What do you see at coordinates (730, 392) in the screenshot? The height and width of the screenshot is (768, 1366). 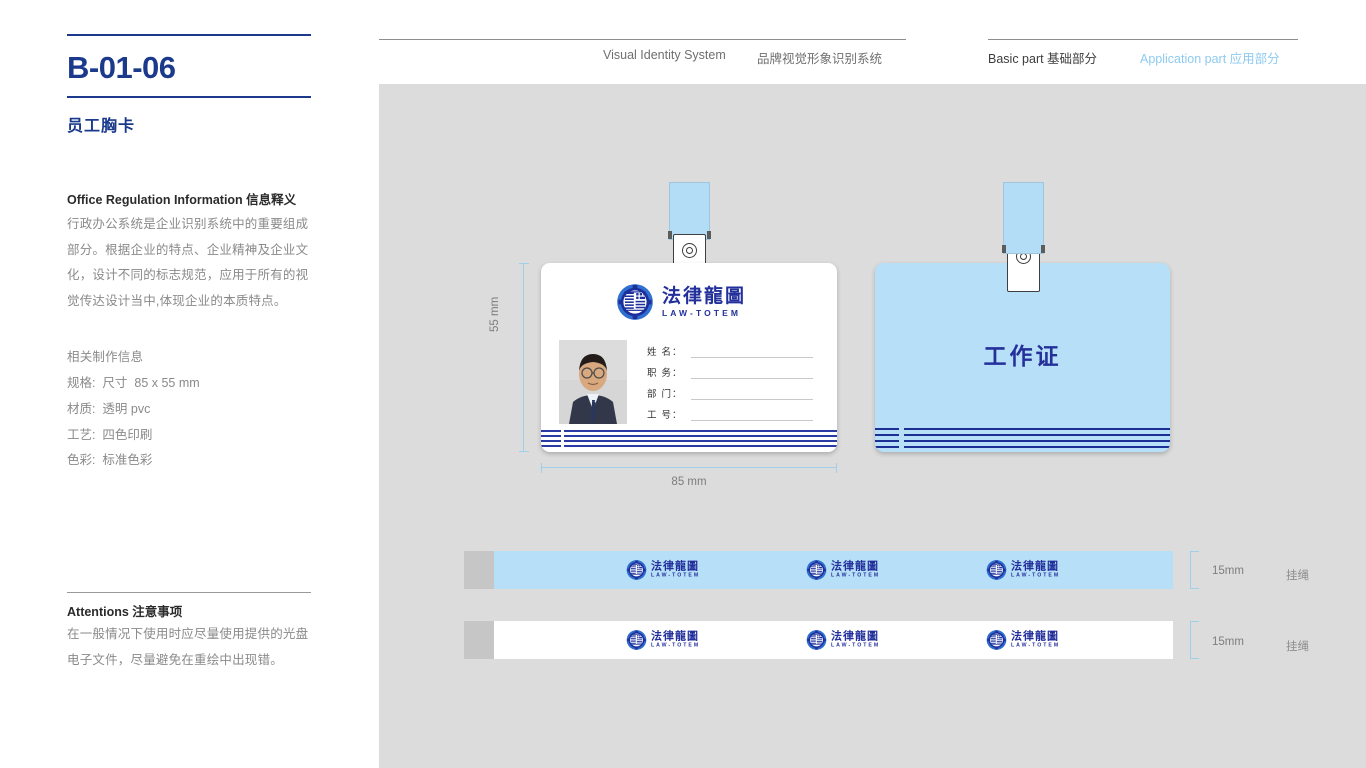 I see `field-department: 部 门：` at bounding box center [730, 392].